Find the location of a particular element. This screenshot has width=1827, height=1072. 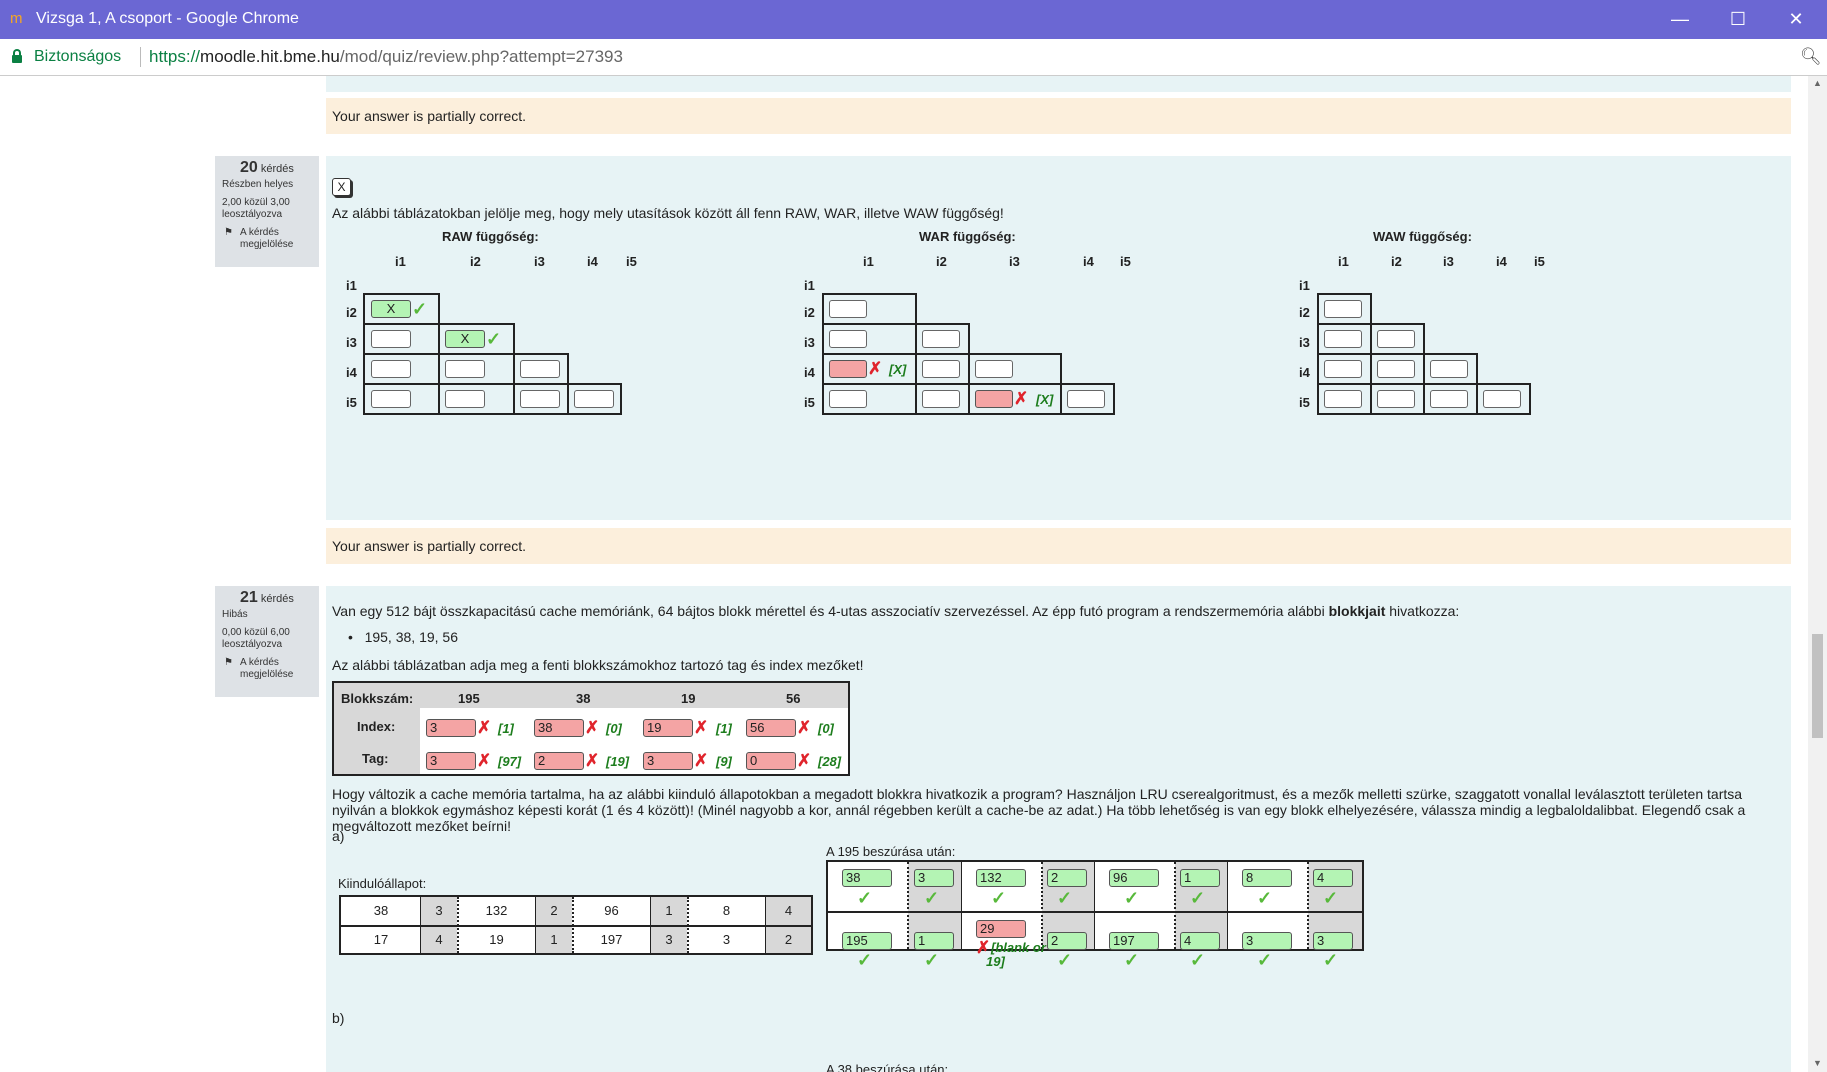

close-button: ✕ is located at coordinates (1796, 19).